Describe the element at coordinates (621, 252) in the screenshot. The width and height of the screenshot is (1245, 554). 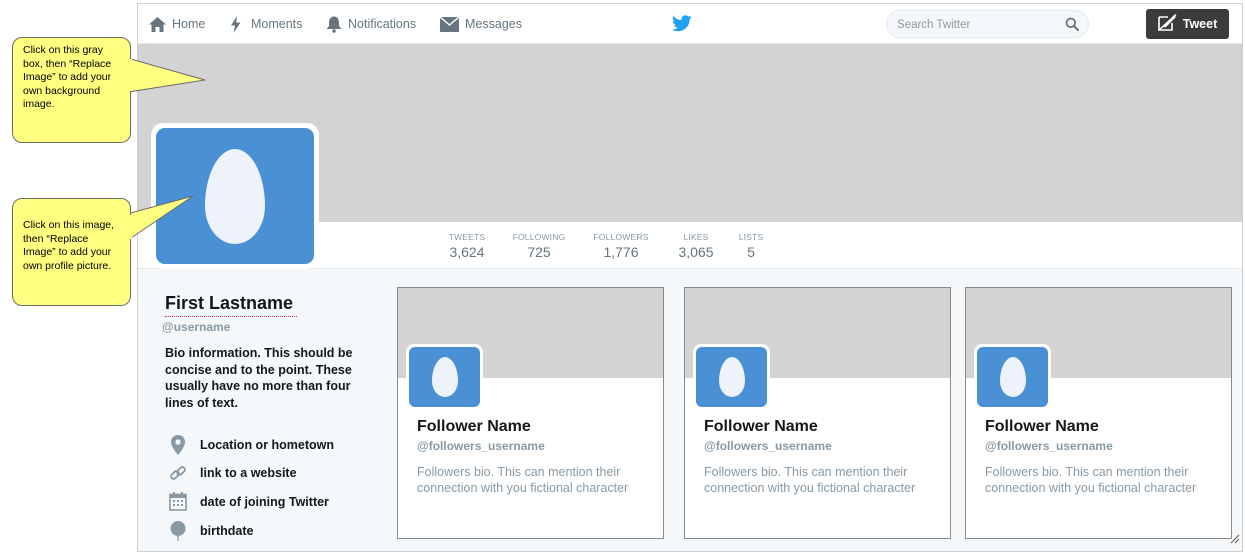
I see `stat-value: 1,776` at that location.